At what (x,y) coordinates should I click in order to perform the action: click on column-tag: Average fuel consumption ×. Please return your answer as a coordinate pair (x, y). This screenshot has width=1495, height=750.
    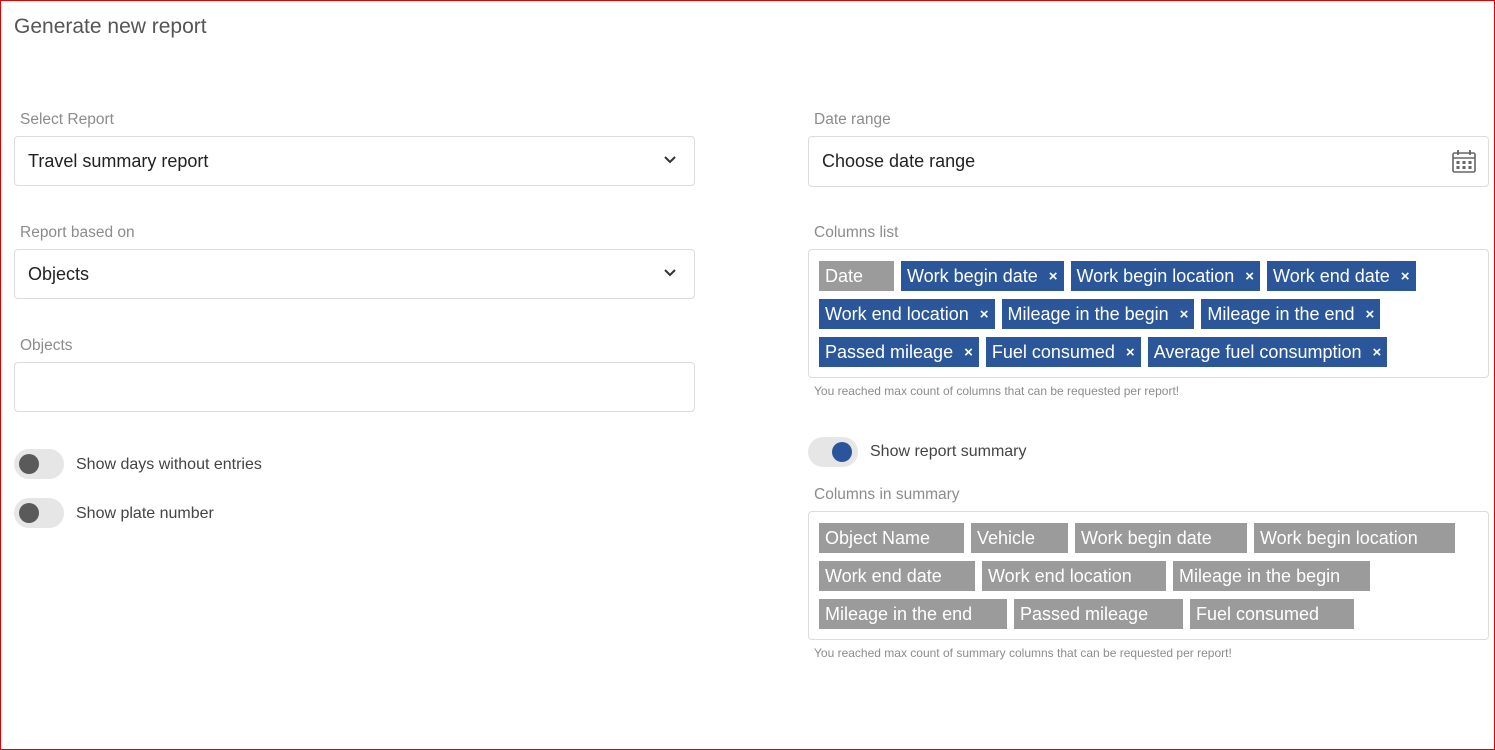
    Looking at the image, I should click on (1267, 352).